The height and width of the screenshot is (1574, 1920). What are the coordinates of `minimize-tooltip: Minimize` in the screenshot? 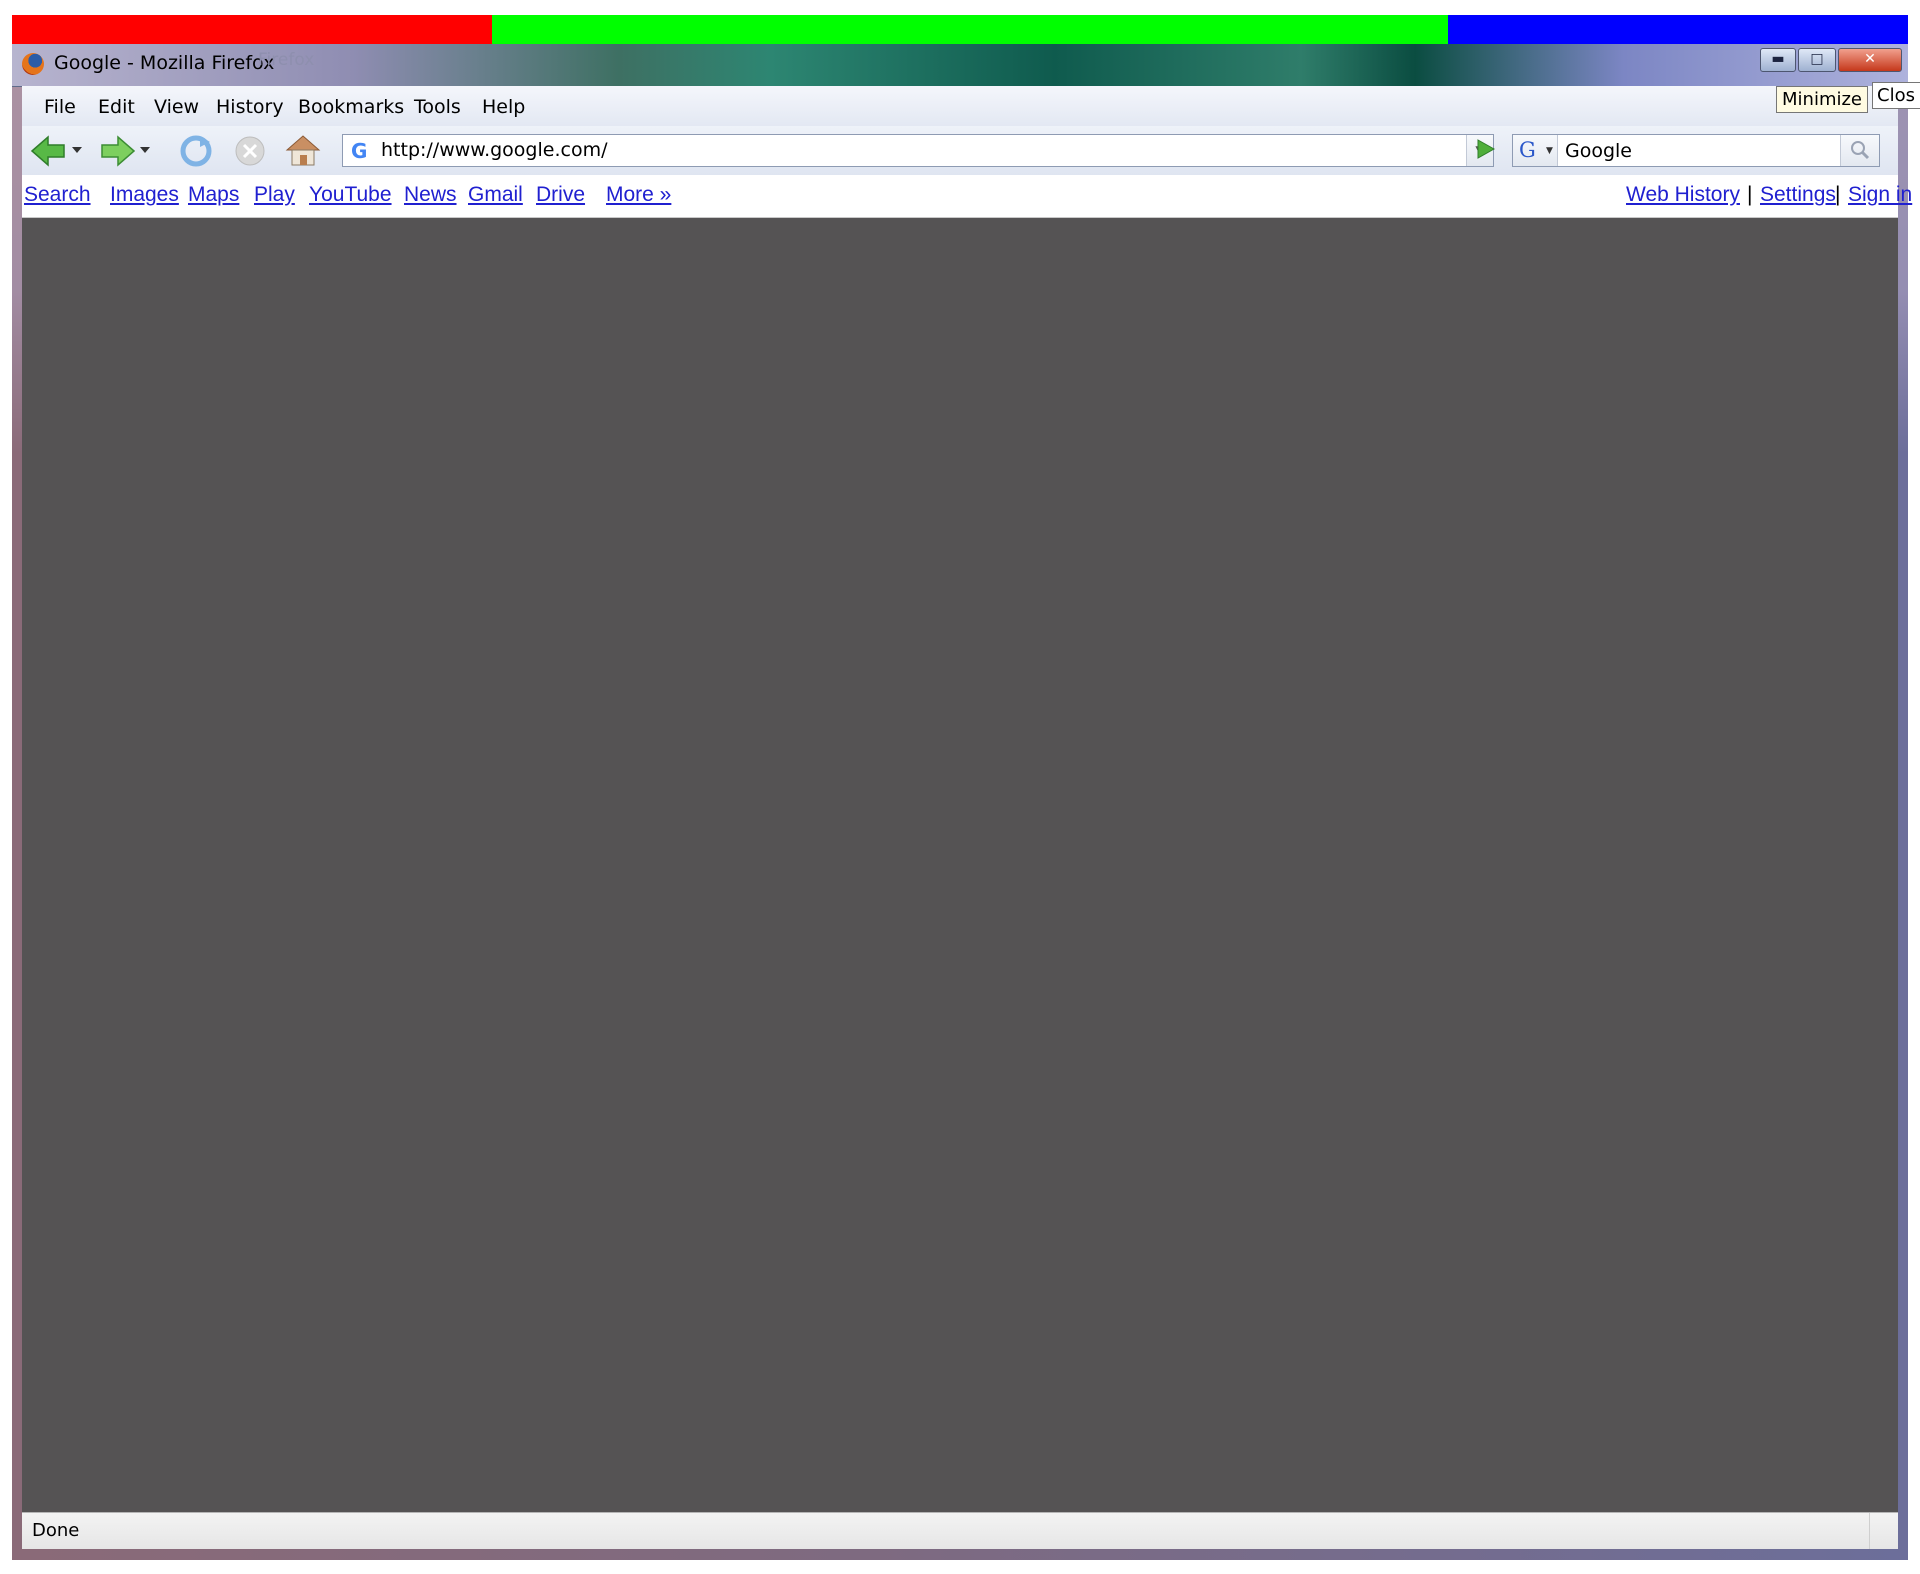 It's located at (1822, 99).